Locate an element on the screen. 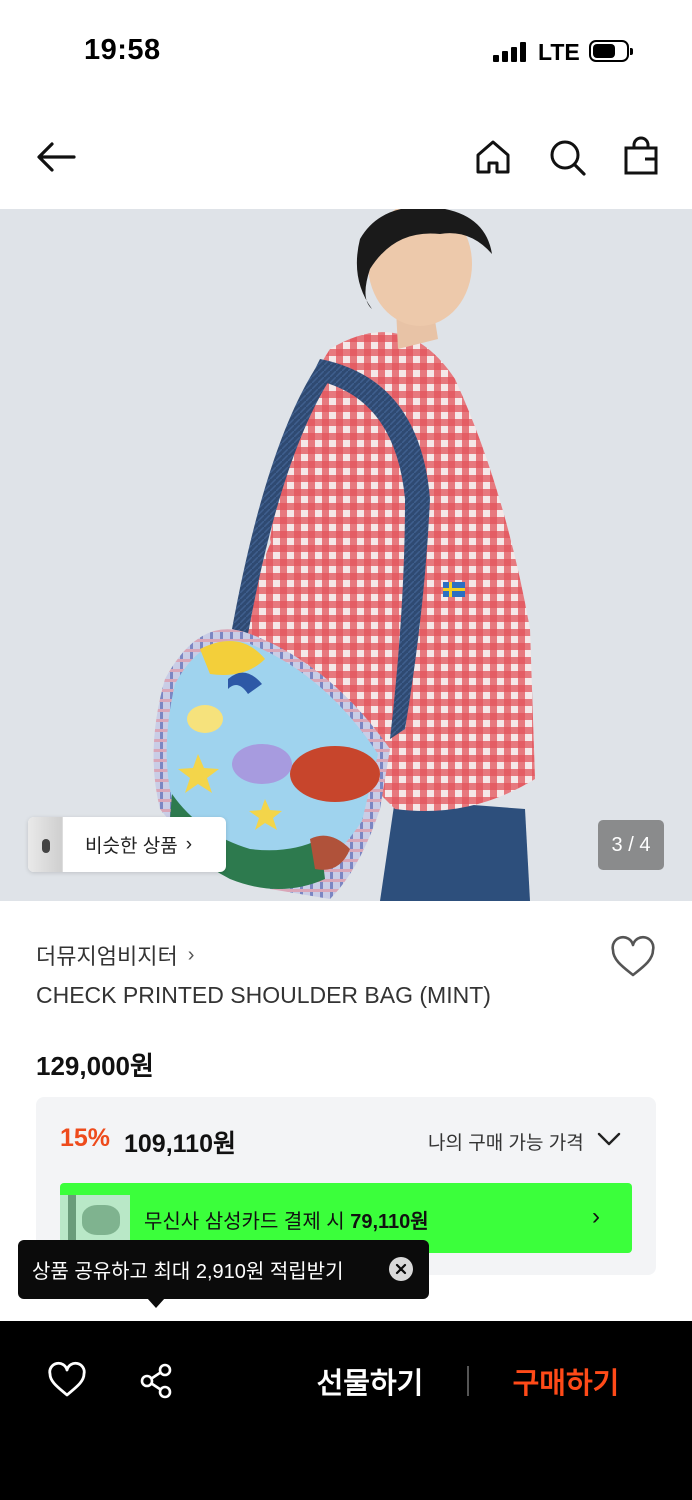 Image resolution: width=692 pixels, height=1500 pixels. gift-button: 선물하기 is located at coordinates (370, 1381).